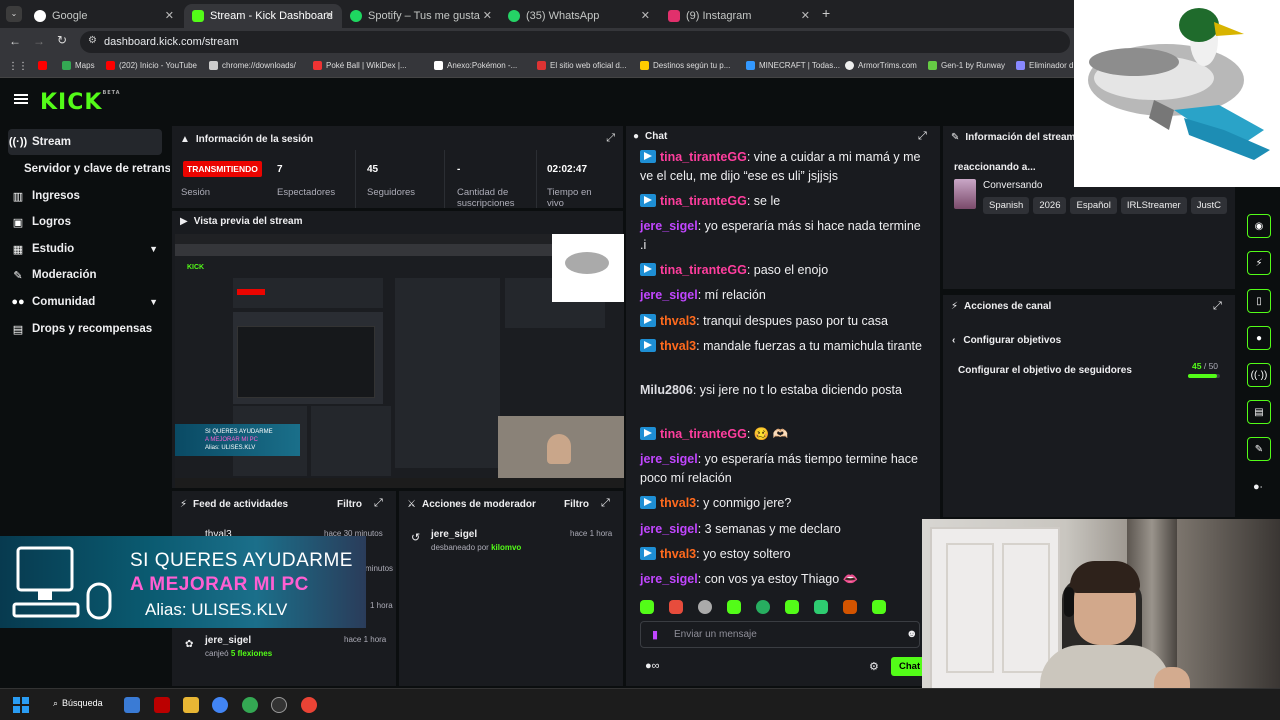 The image size is (1280, 720). What do you see at coordinates (421, 16) in the screenshot?
I see `browser-tab-spotify: Spotify – Tus me gusta ✕` at bounding box center [421, 16].